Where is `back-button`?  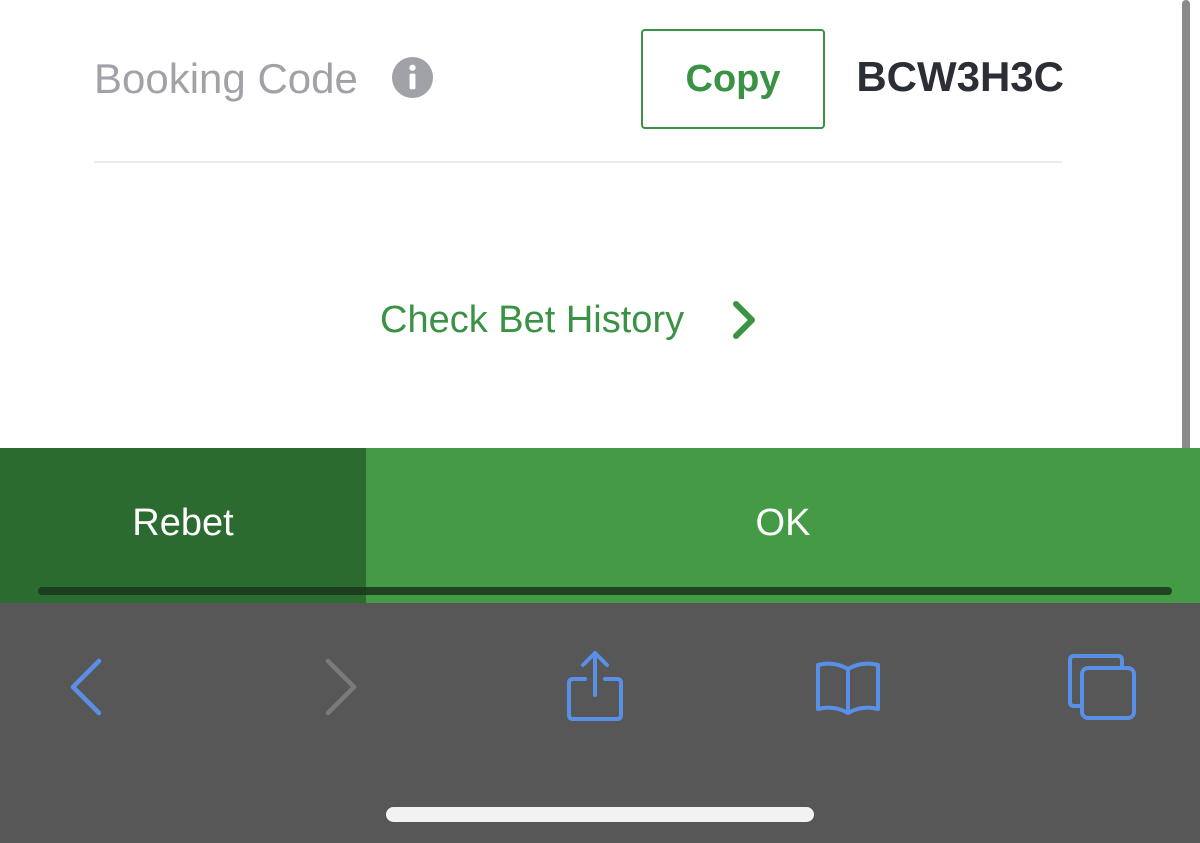
back-button is located at coordinates (87, 687).